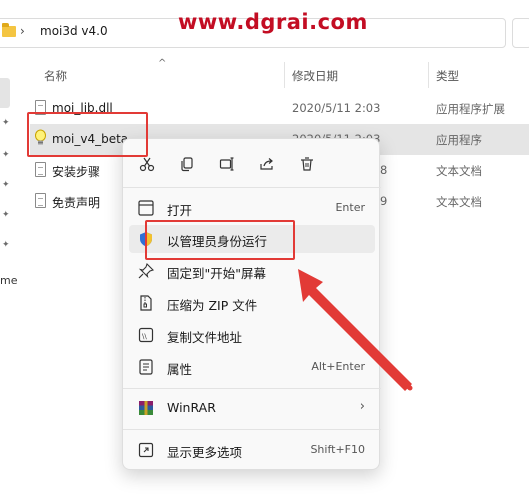  I want to click on menu-item-copy-path: \\ 复制文件地址, so click(252, 335).